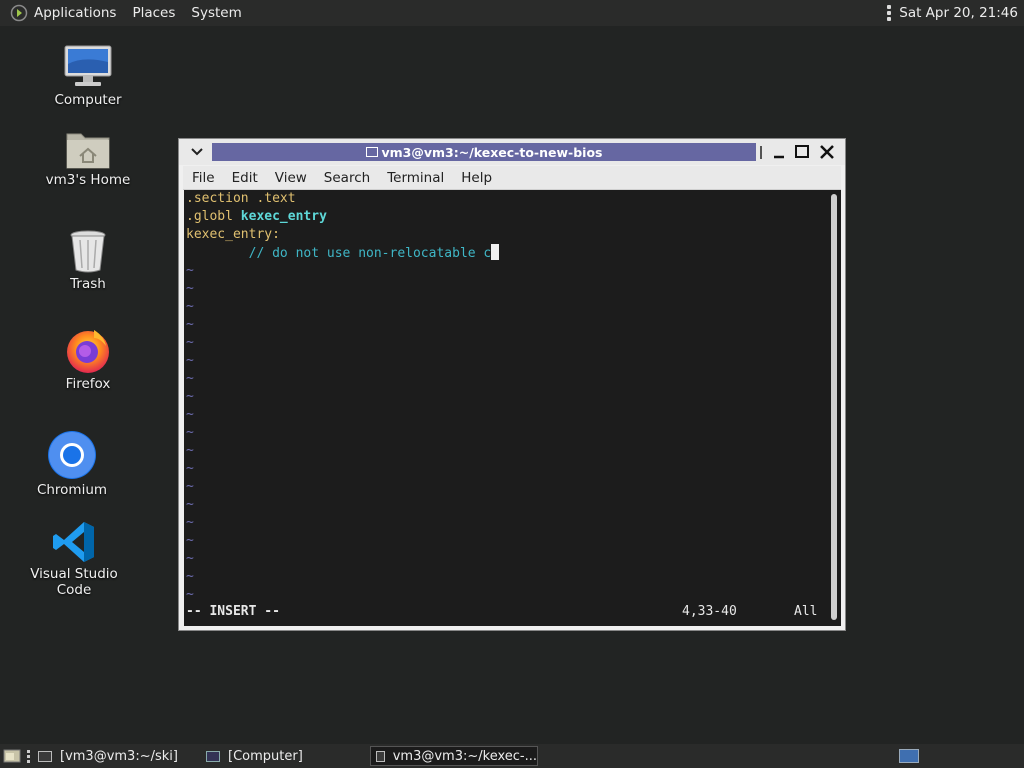 The height and width of the screenshot is (768, 1024). Describe the element at coordinates (209, 216) in the screenshot. I see `directive: .globl` at that location.